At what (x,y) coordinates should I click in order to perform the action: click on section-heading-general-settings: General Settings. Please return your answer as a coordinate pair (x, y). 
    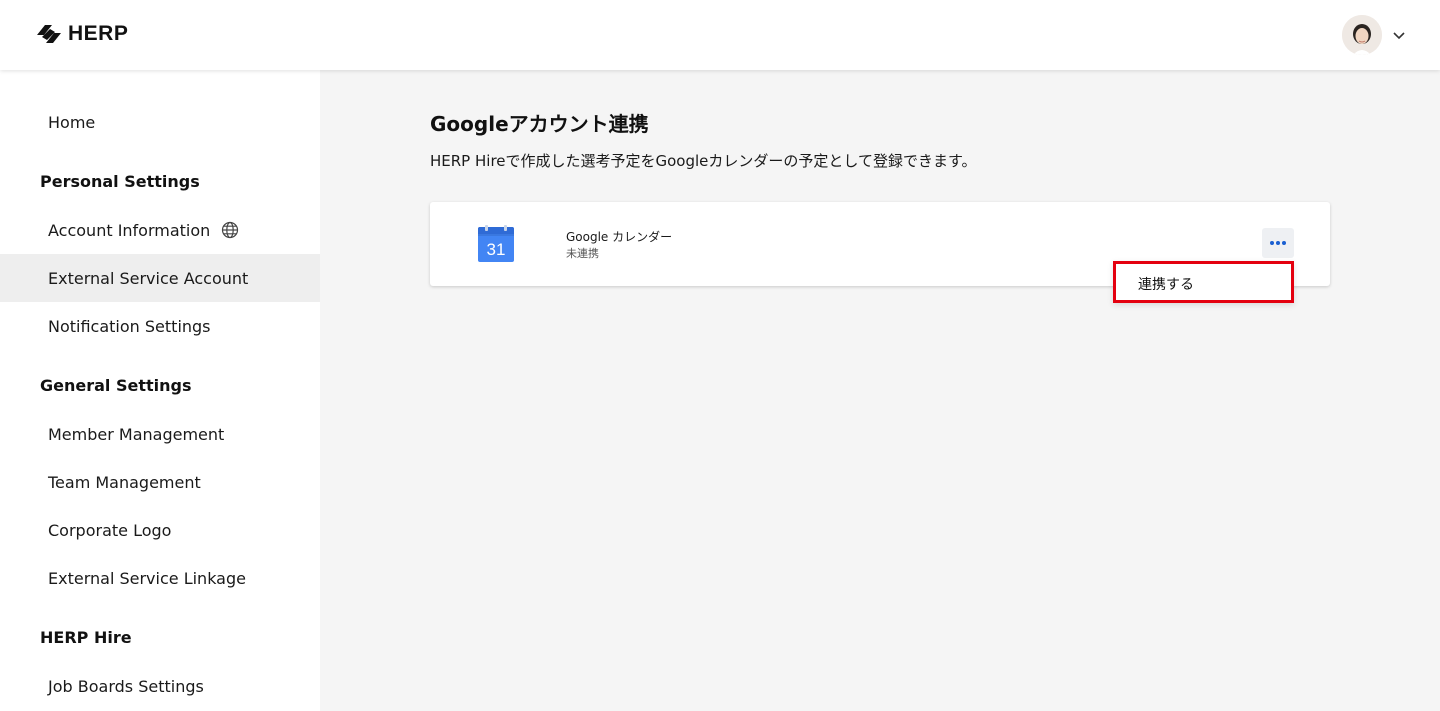
    Looking at the image, I should click on (116, 385).